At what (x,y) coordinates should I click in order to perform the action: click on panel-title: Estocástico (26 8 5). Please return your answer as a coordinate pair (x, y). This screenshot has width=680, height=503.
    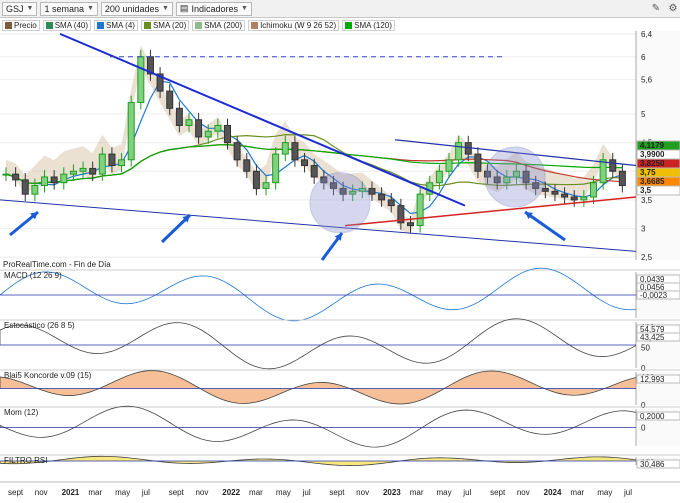
    Looking at the image, I should click on (39, 325).